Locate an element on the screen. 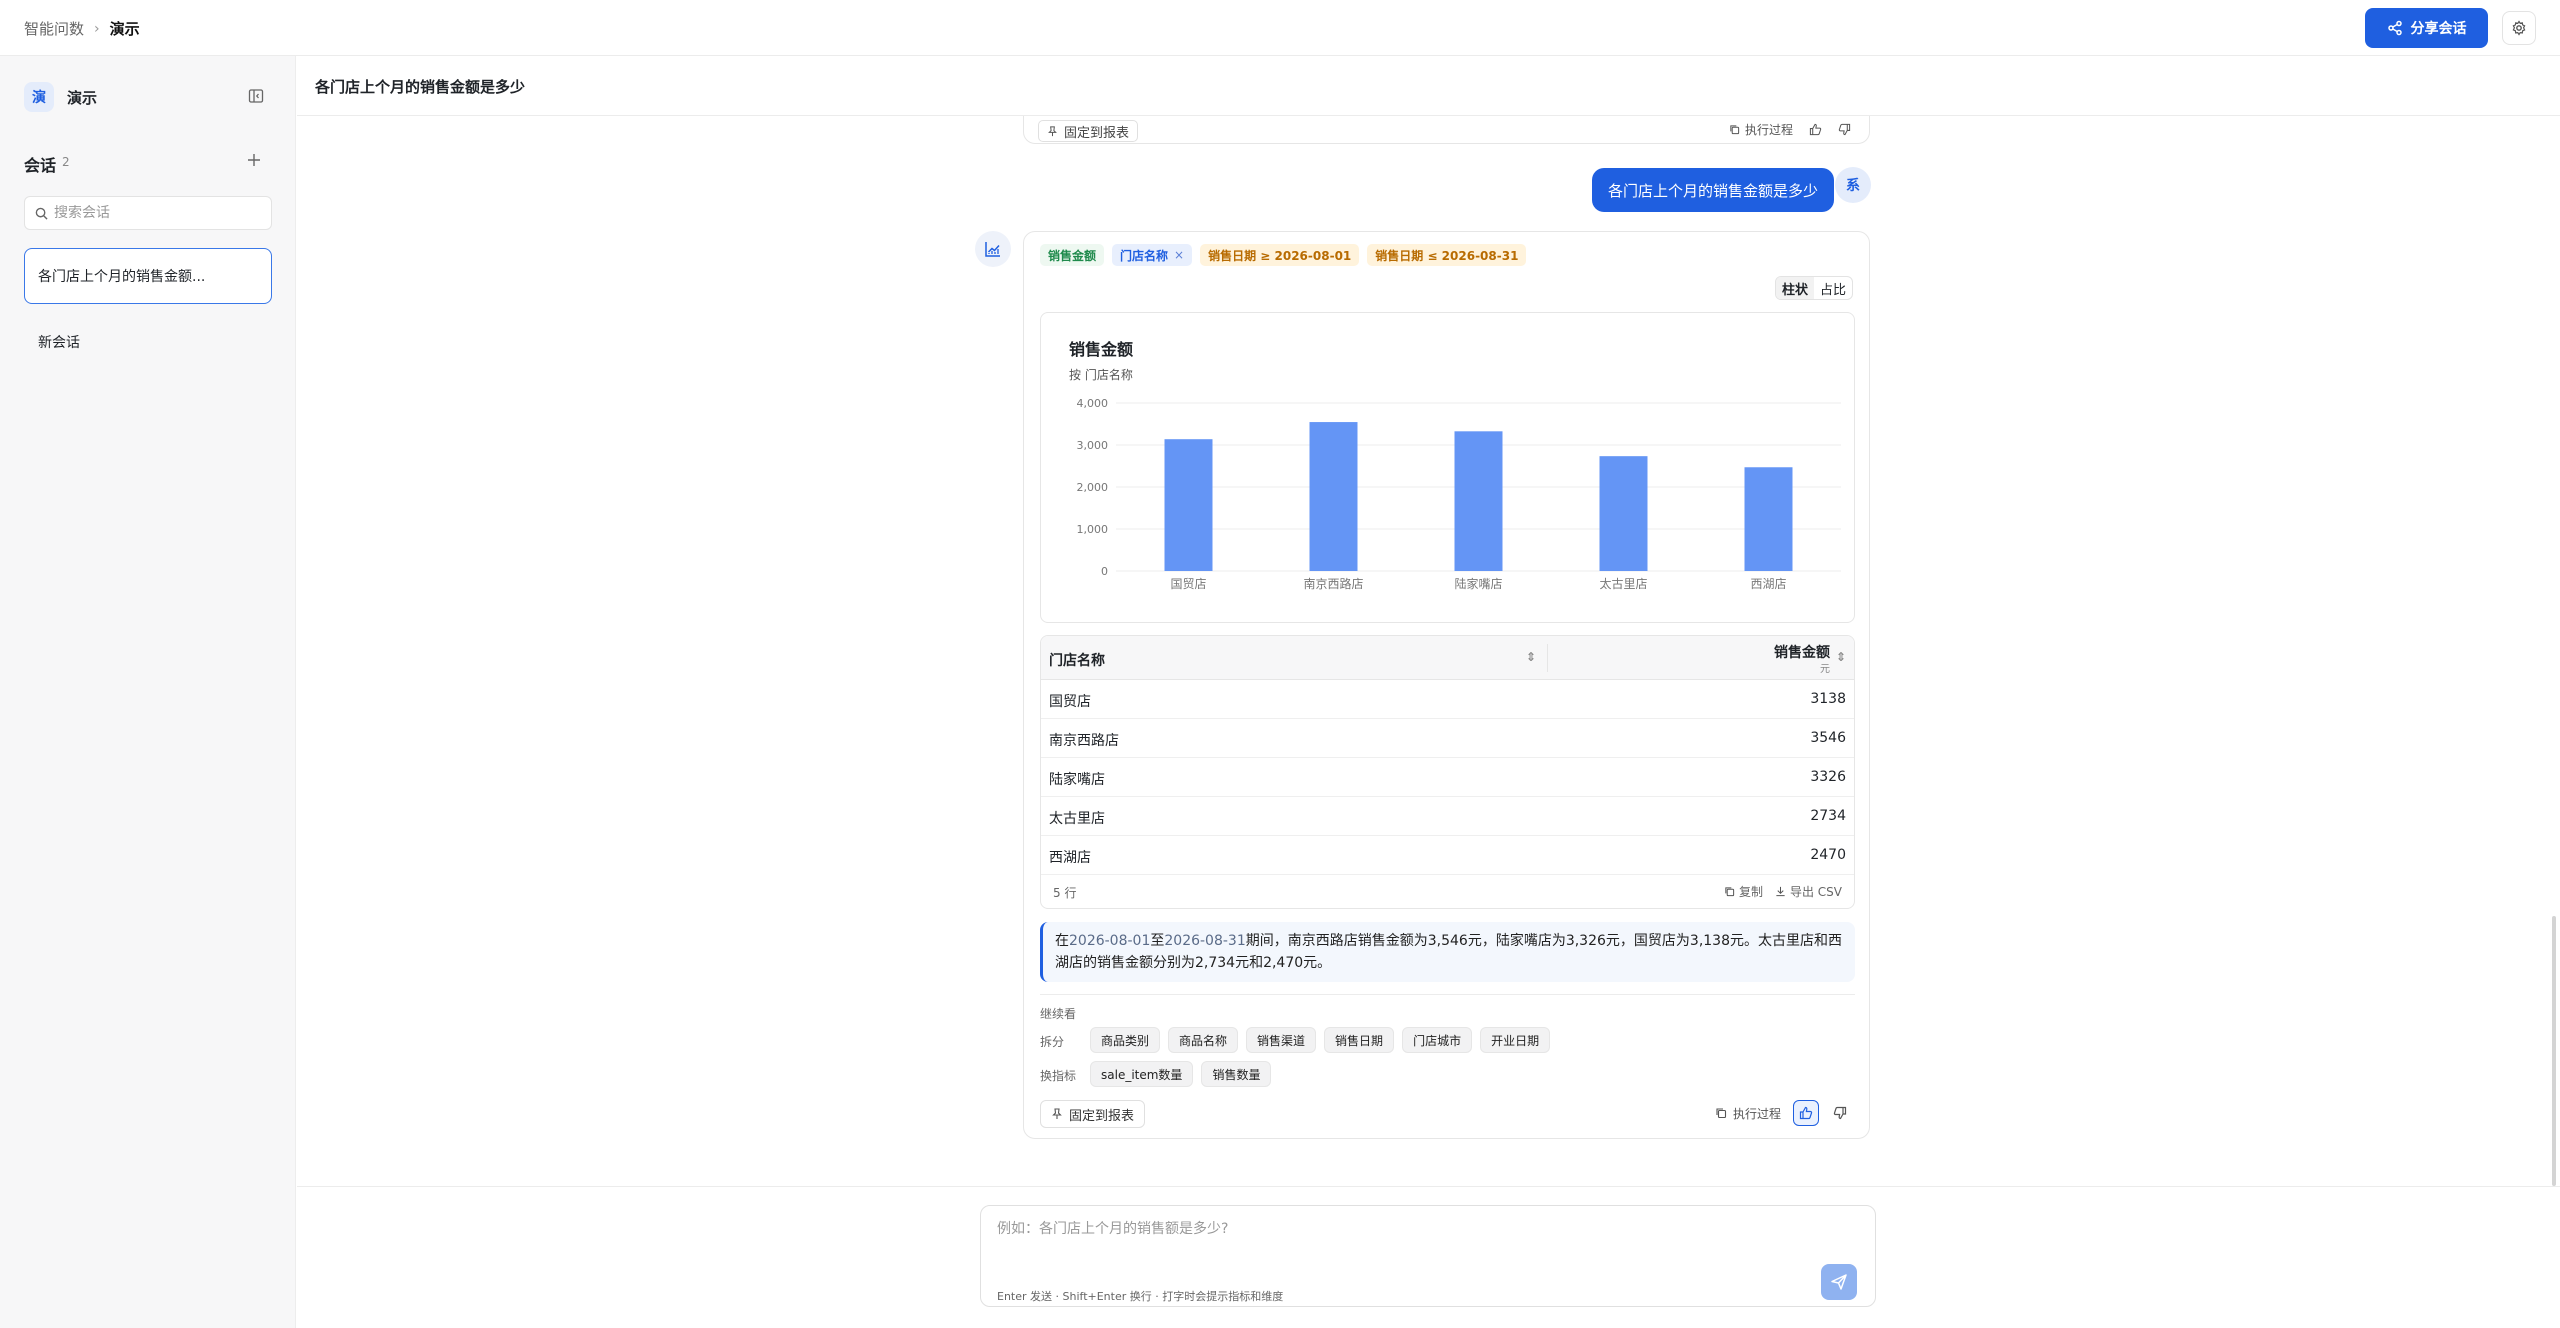  previous-thumbs-up-icon is located at coordinates (1815, 129).